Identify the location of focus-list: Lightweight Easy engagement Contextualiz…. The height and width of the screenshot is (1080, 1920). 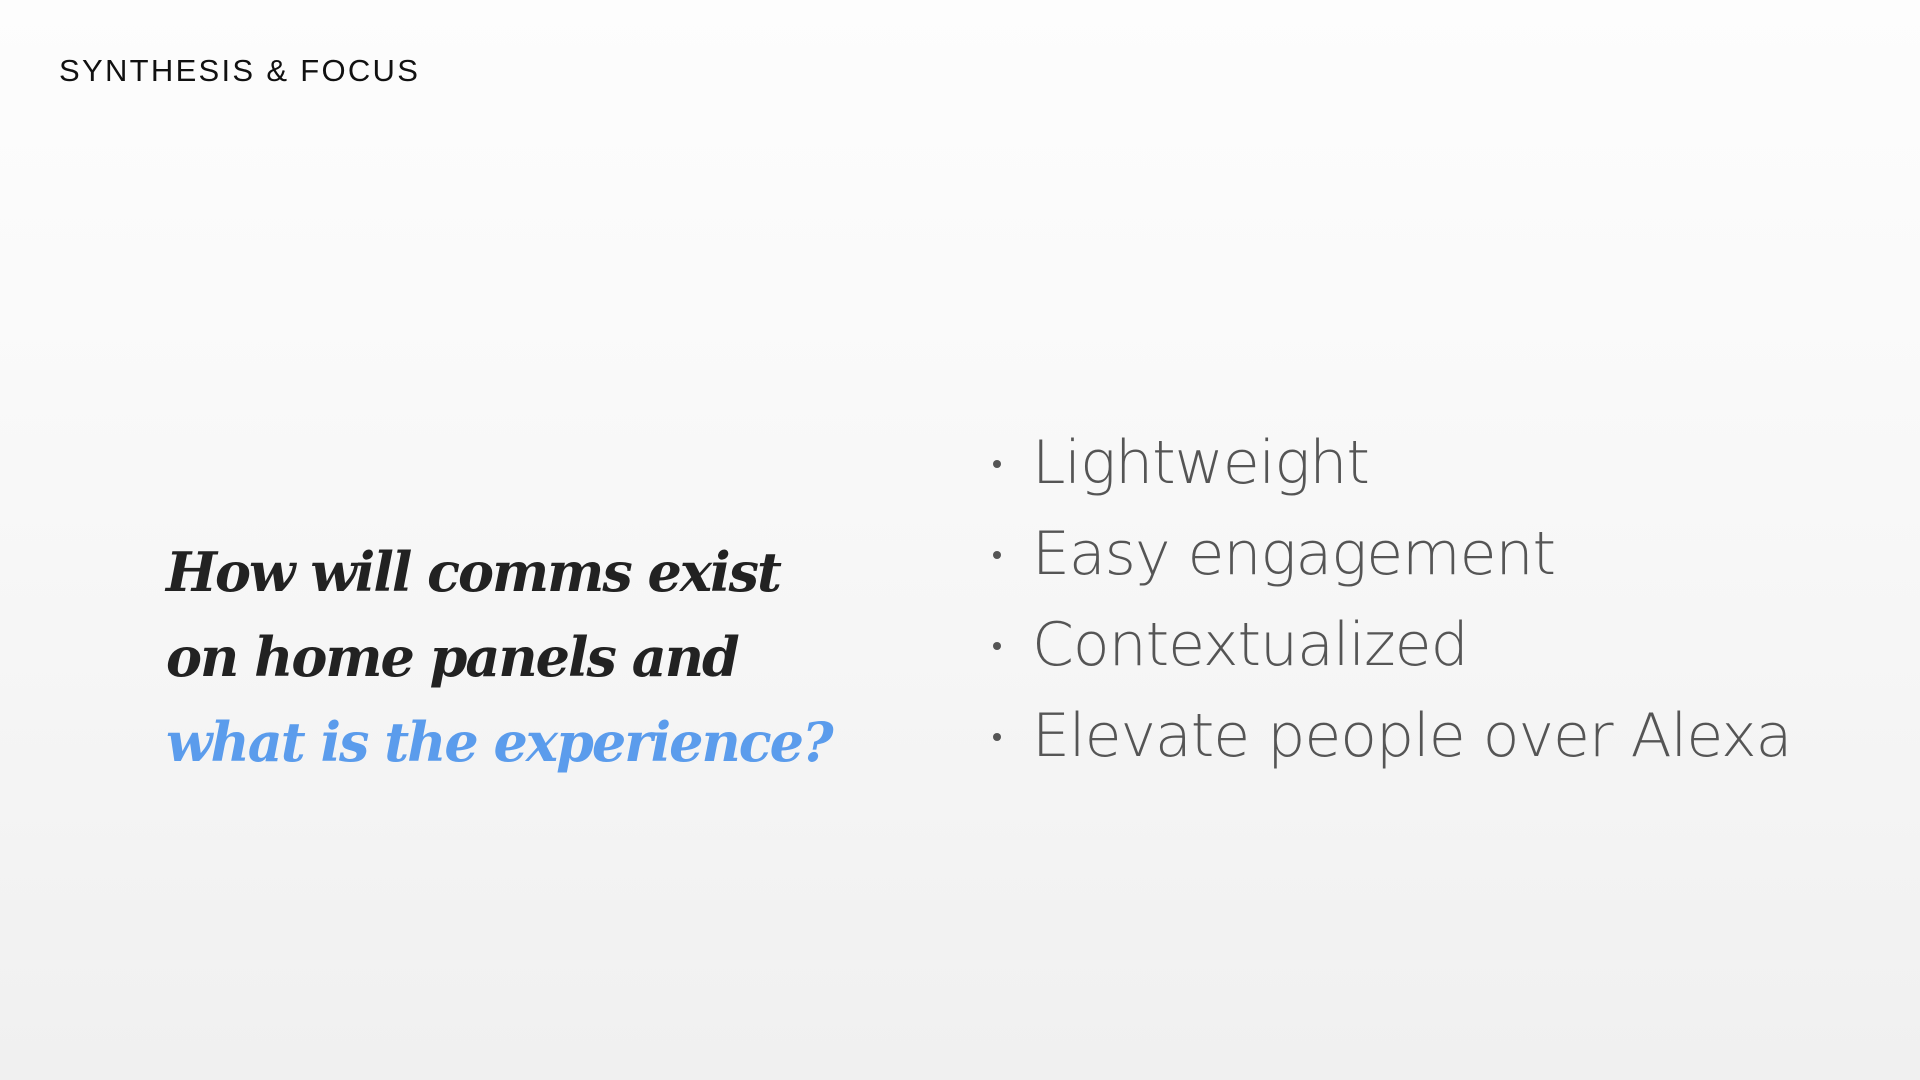
(1388, 600).